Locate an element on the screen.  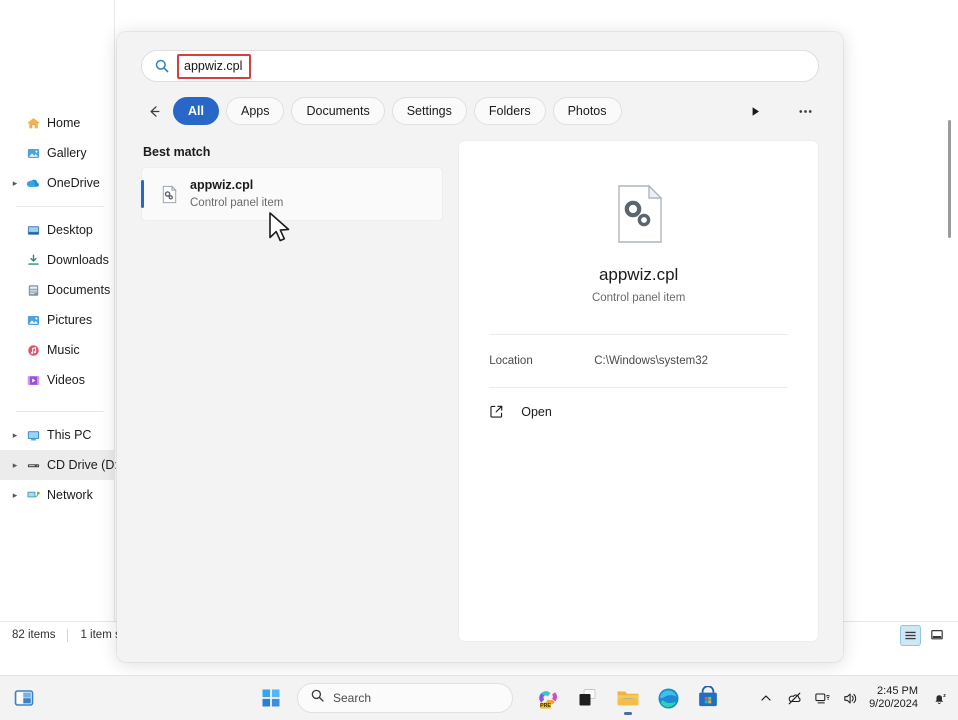
sidebar-item-pictures: ▸ Pictures is located at coordinates (57, 320).